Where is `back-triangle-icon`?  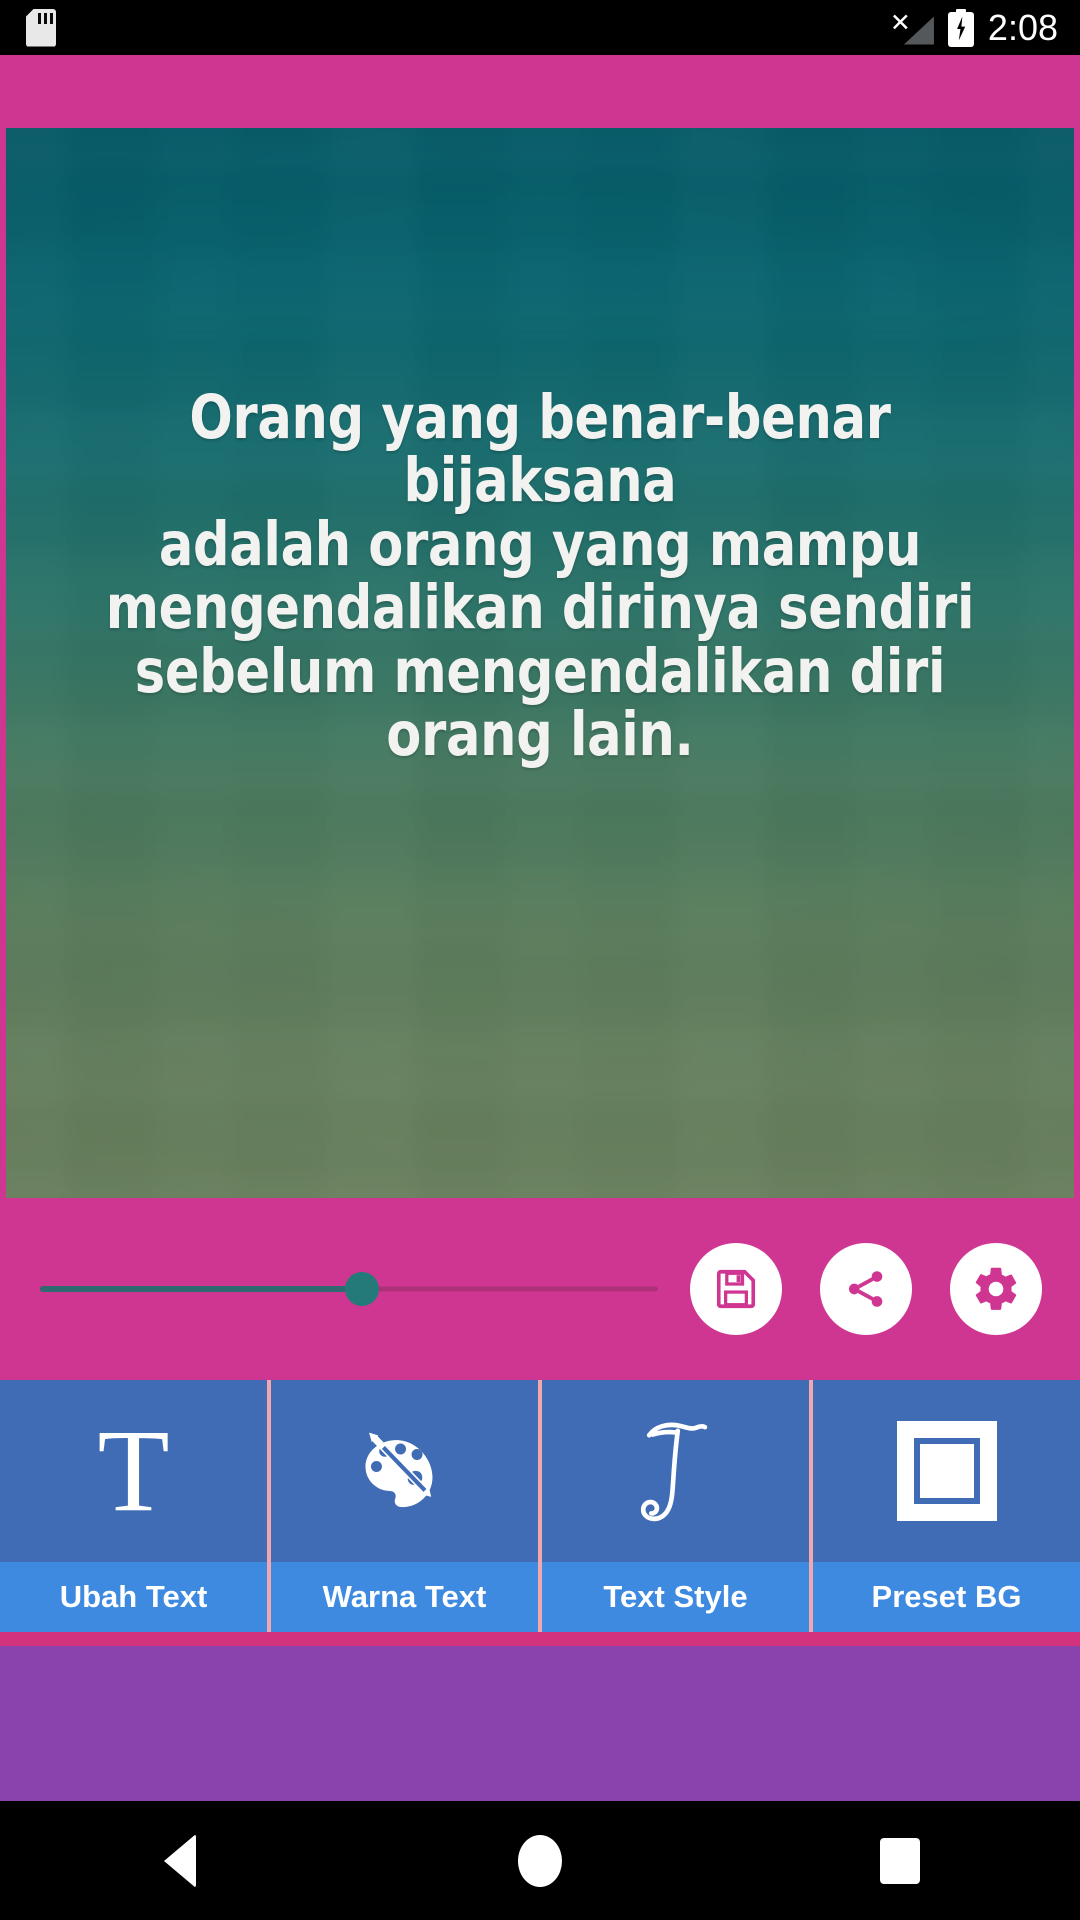
back-triangle-icon is located at coordinates (180, 1860).